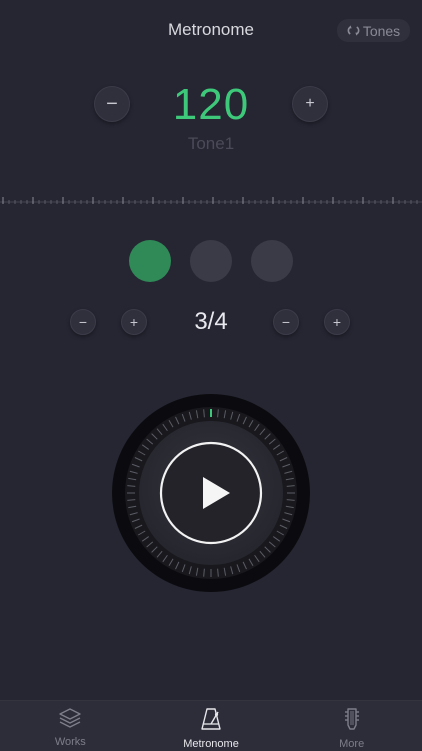 The height and width of the screenshot is (751, 422). What do you see at coordinates (83, 322) in the screenshot?
I see `beats-decrease-button: −` at bounding box center [83, 322].